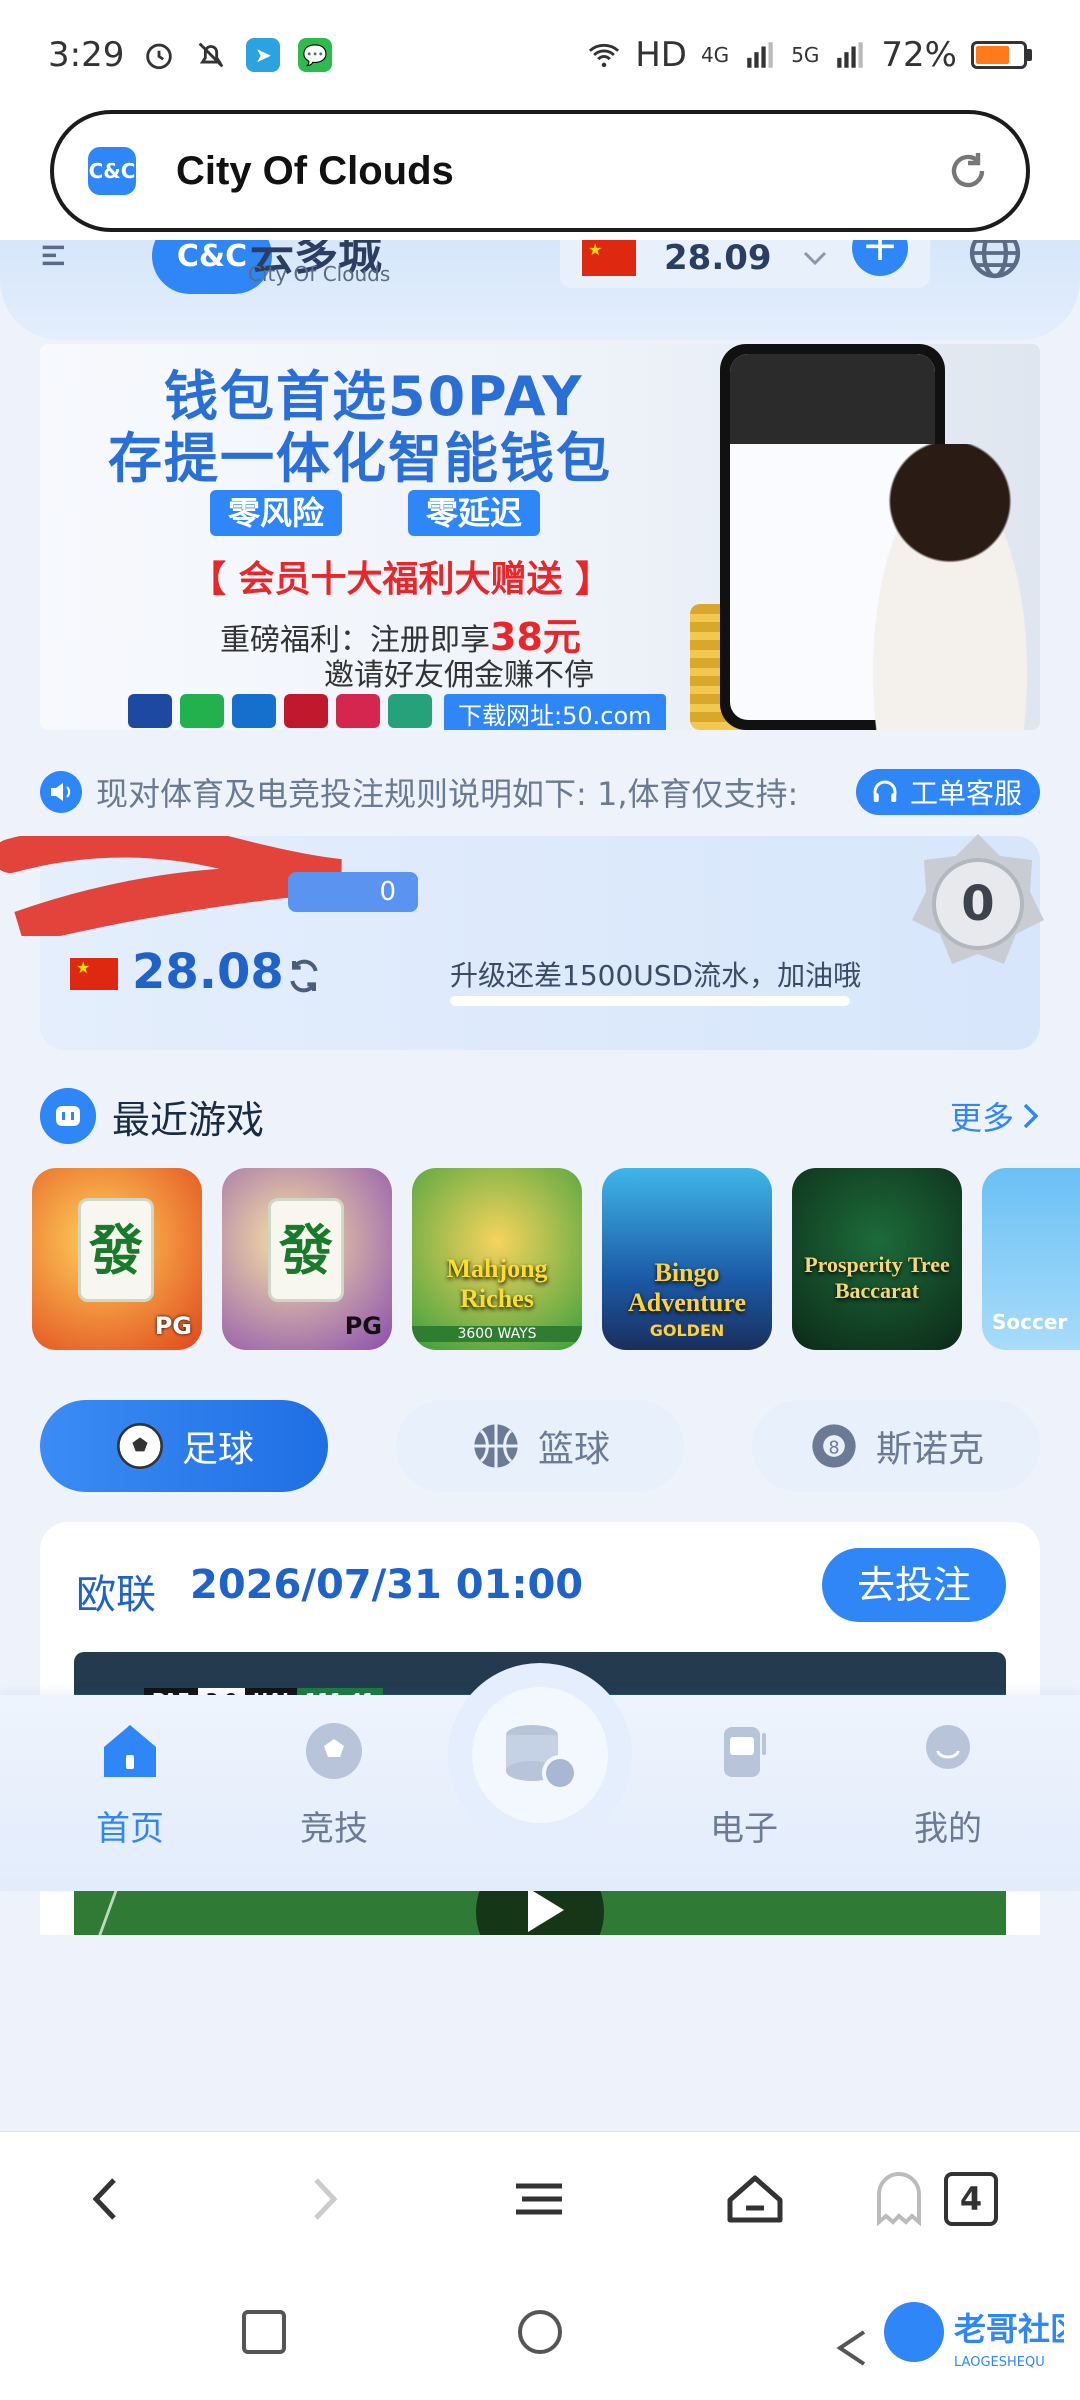 This screenshot has height=2400, width=1080. Describe the element at coordinates (971, 2199) in the screenshot. I see `tabs-count-button: 4` at that location.